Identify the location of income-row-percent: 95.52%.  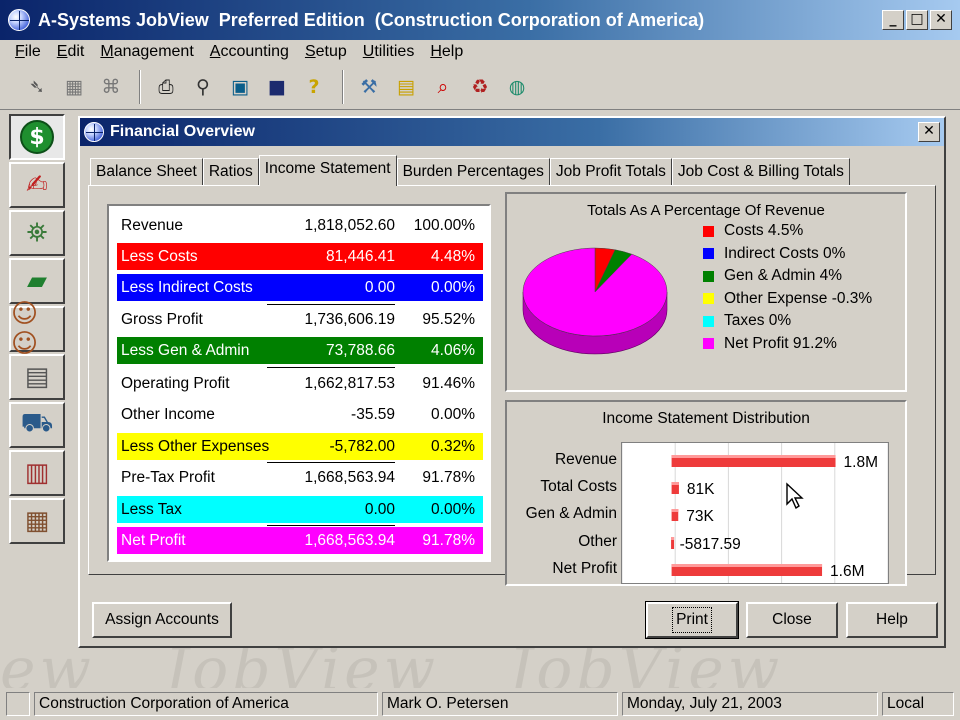
(448, 319).